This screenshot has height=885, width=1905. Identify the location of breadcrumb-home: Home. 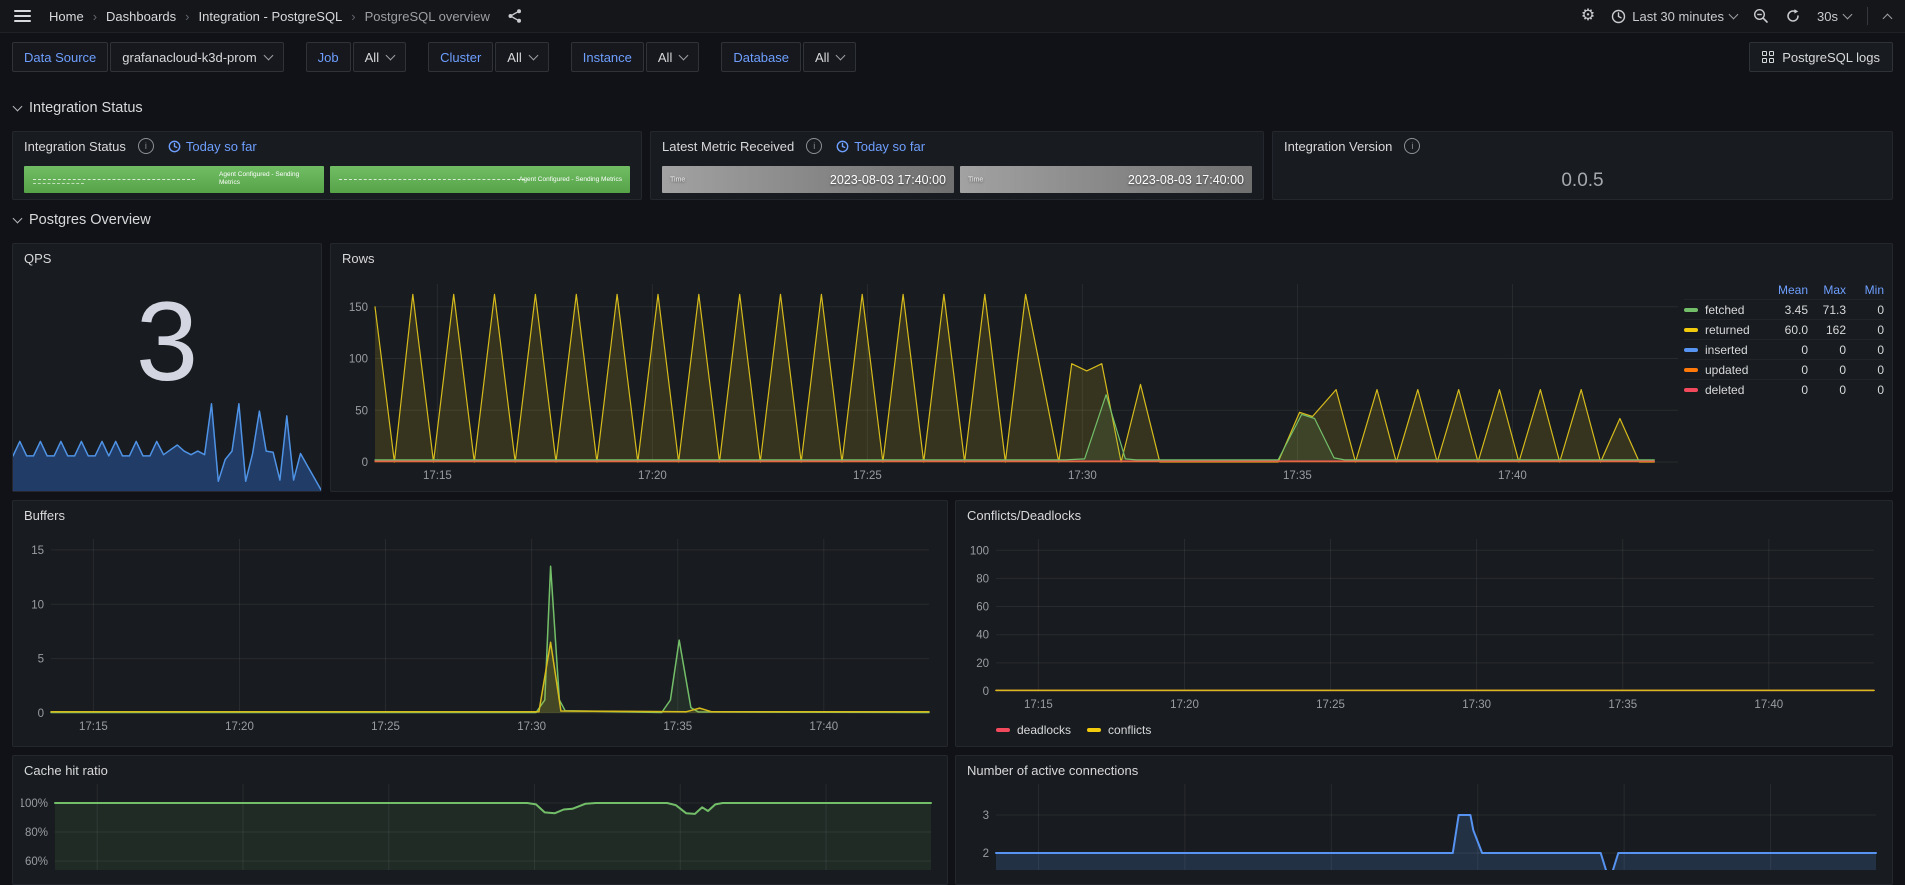
(66, 16).